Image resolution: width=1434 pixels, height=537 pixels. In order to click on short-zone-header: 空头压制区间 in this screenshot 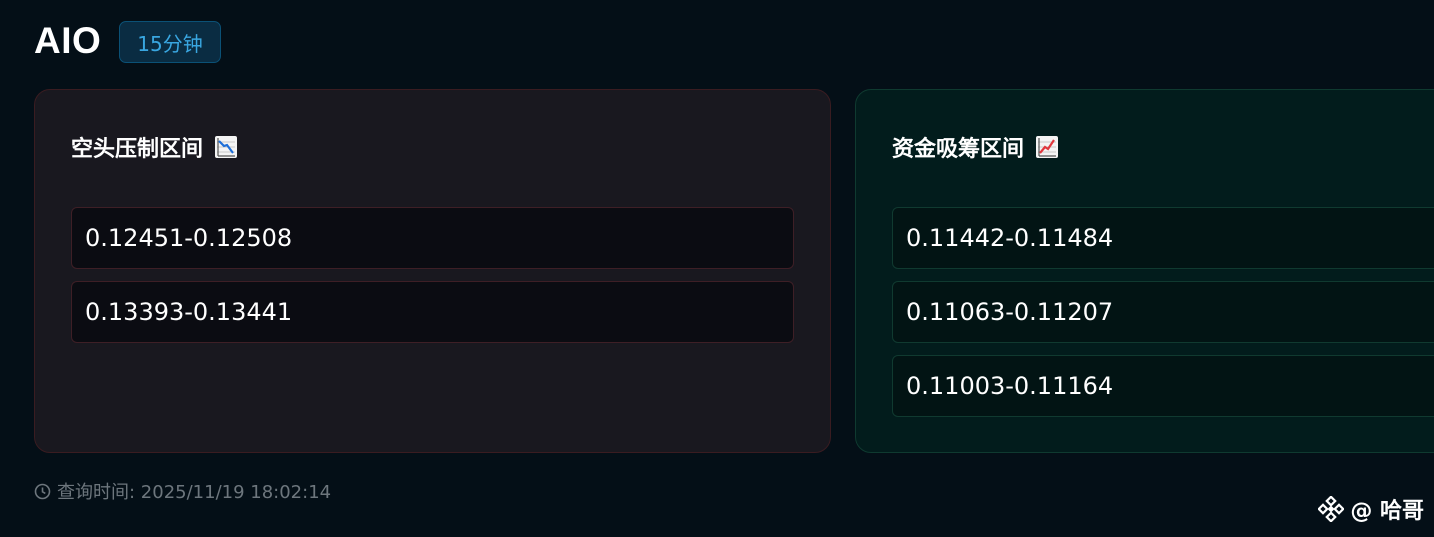, I will do `click(154, 147)`.